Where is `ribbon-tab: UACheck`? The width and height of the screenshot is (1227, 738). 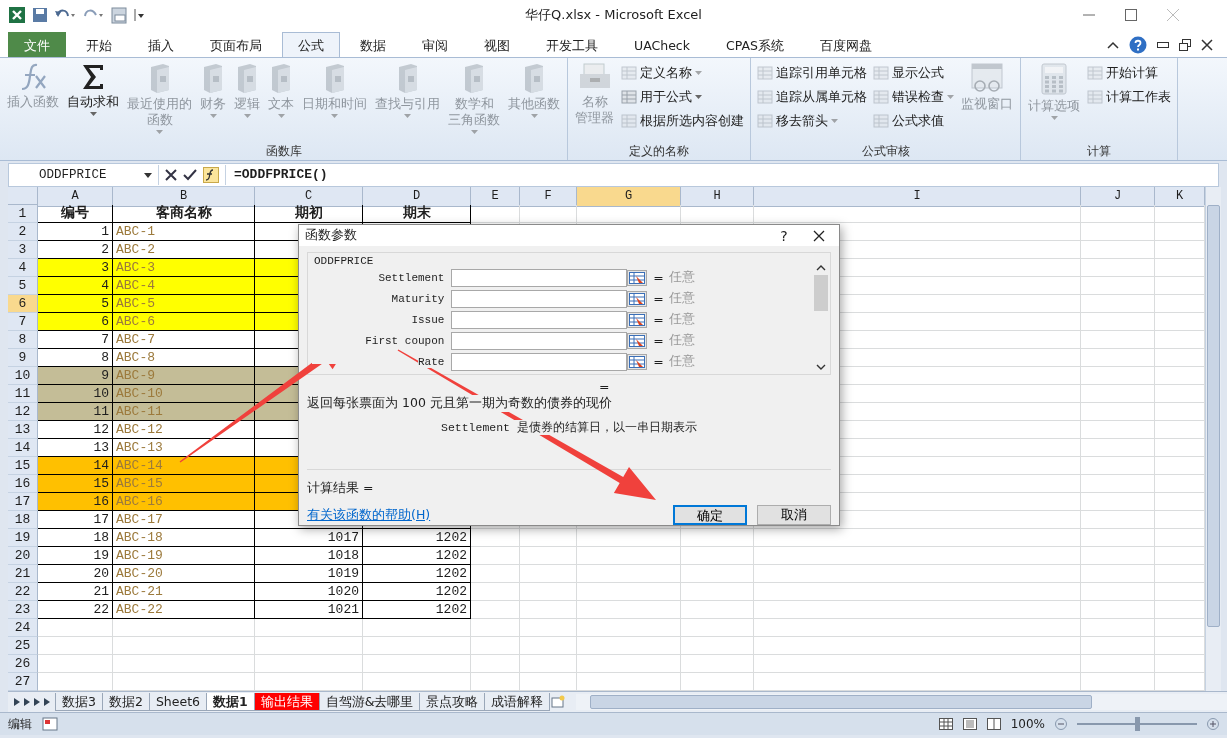
ribbon-tab: UACheck is located at coordinates (662, 44).